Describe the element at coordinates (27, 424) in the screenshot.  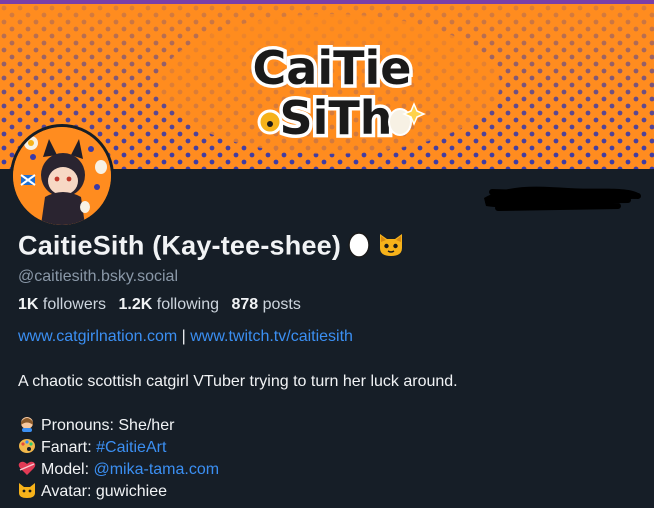
I see `person-icon` at that location.